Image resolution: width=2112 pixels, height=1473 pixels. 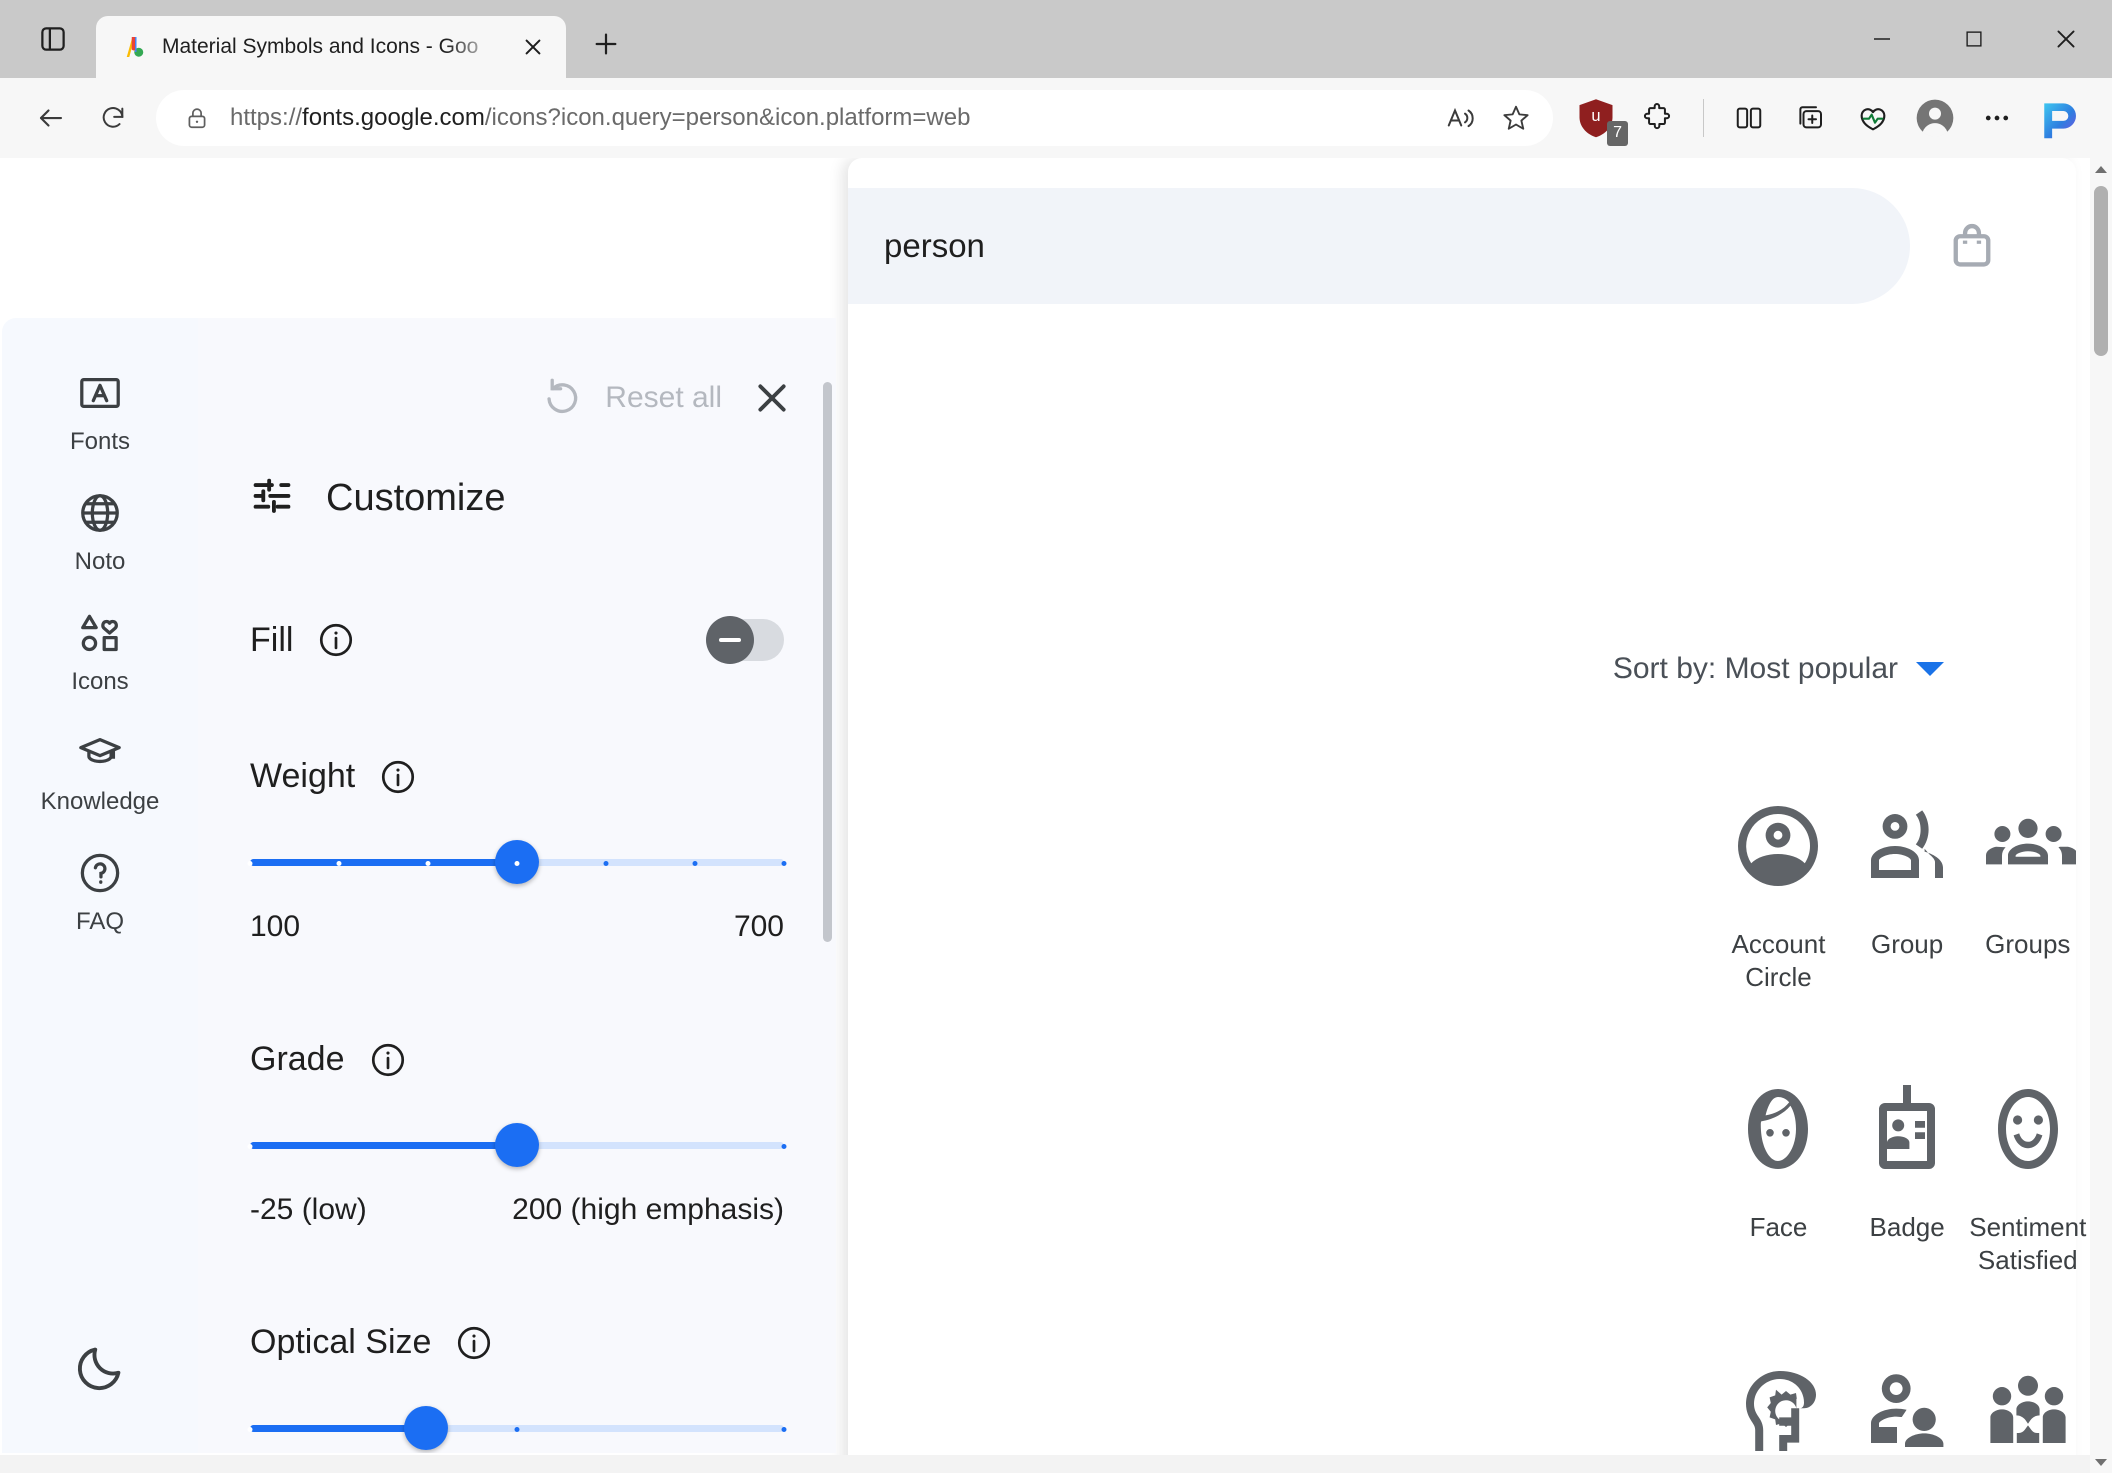 What do you see at coordinates (272, 639) in the screenshot?
I see `fill-label: Fill` at bounding box center [272, 639].